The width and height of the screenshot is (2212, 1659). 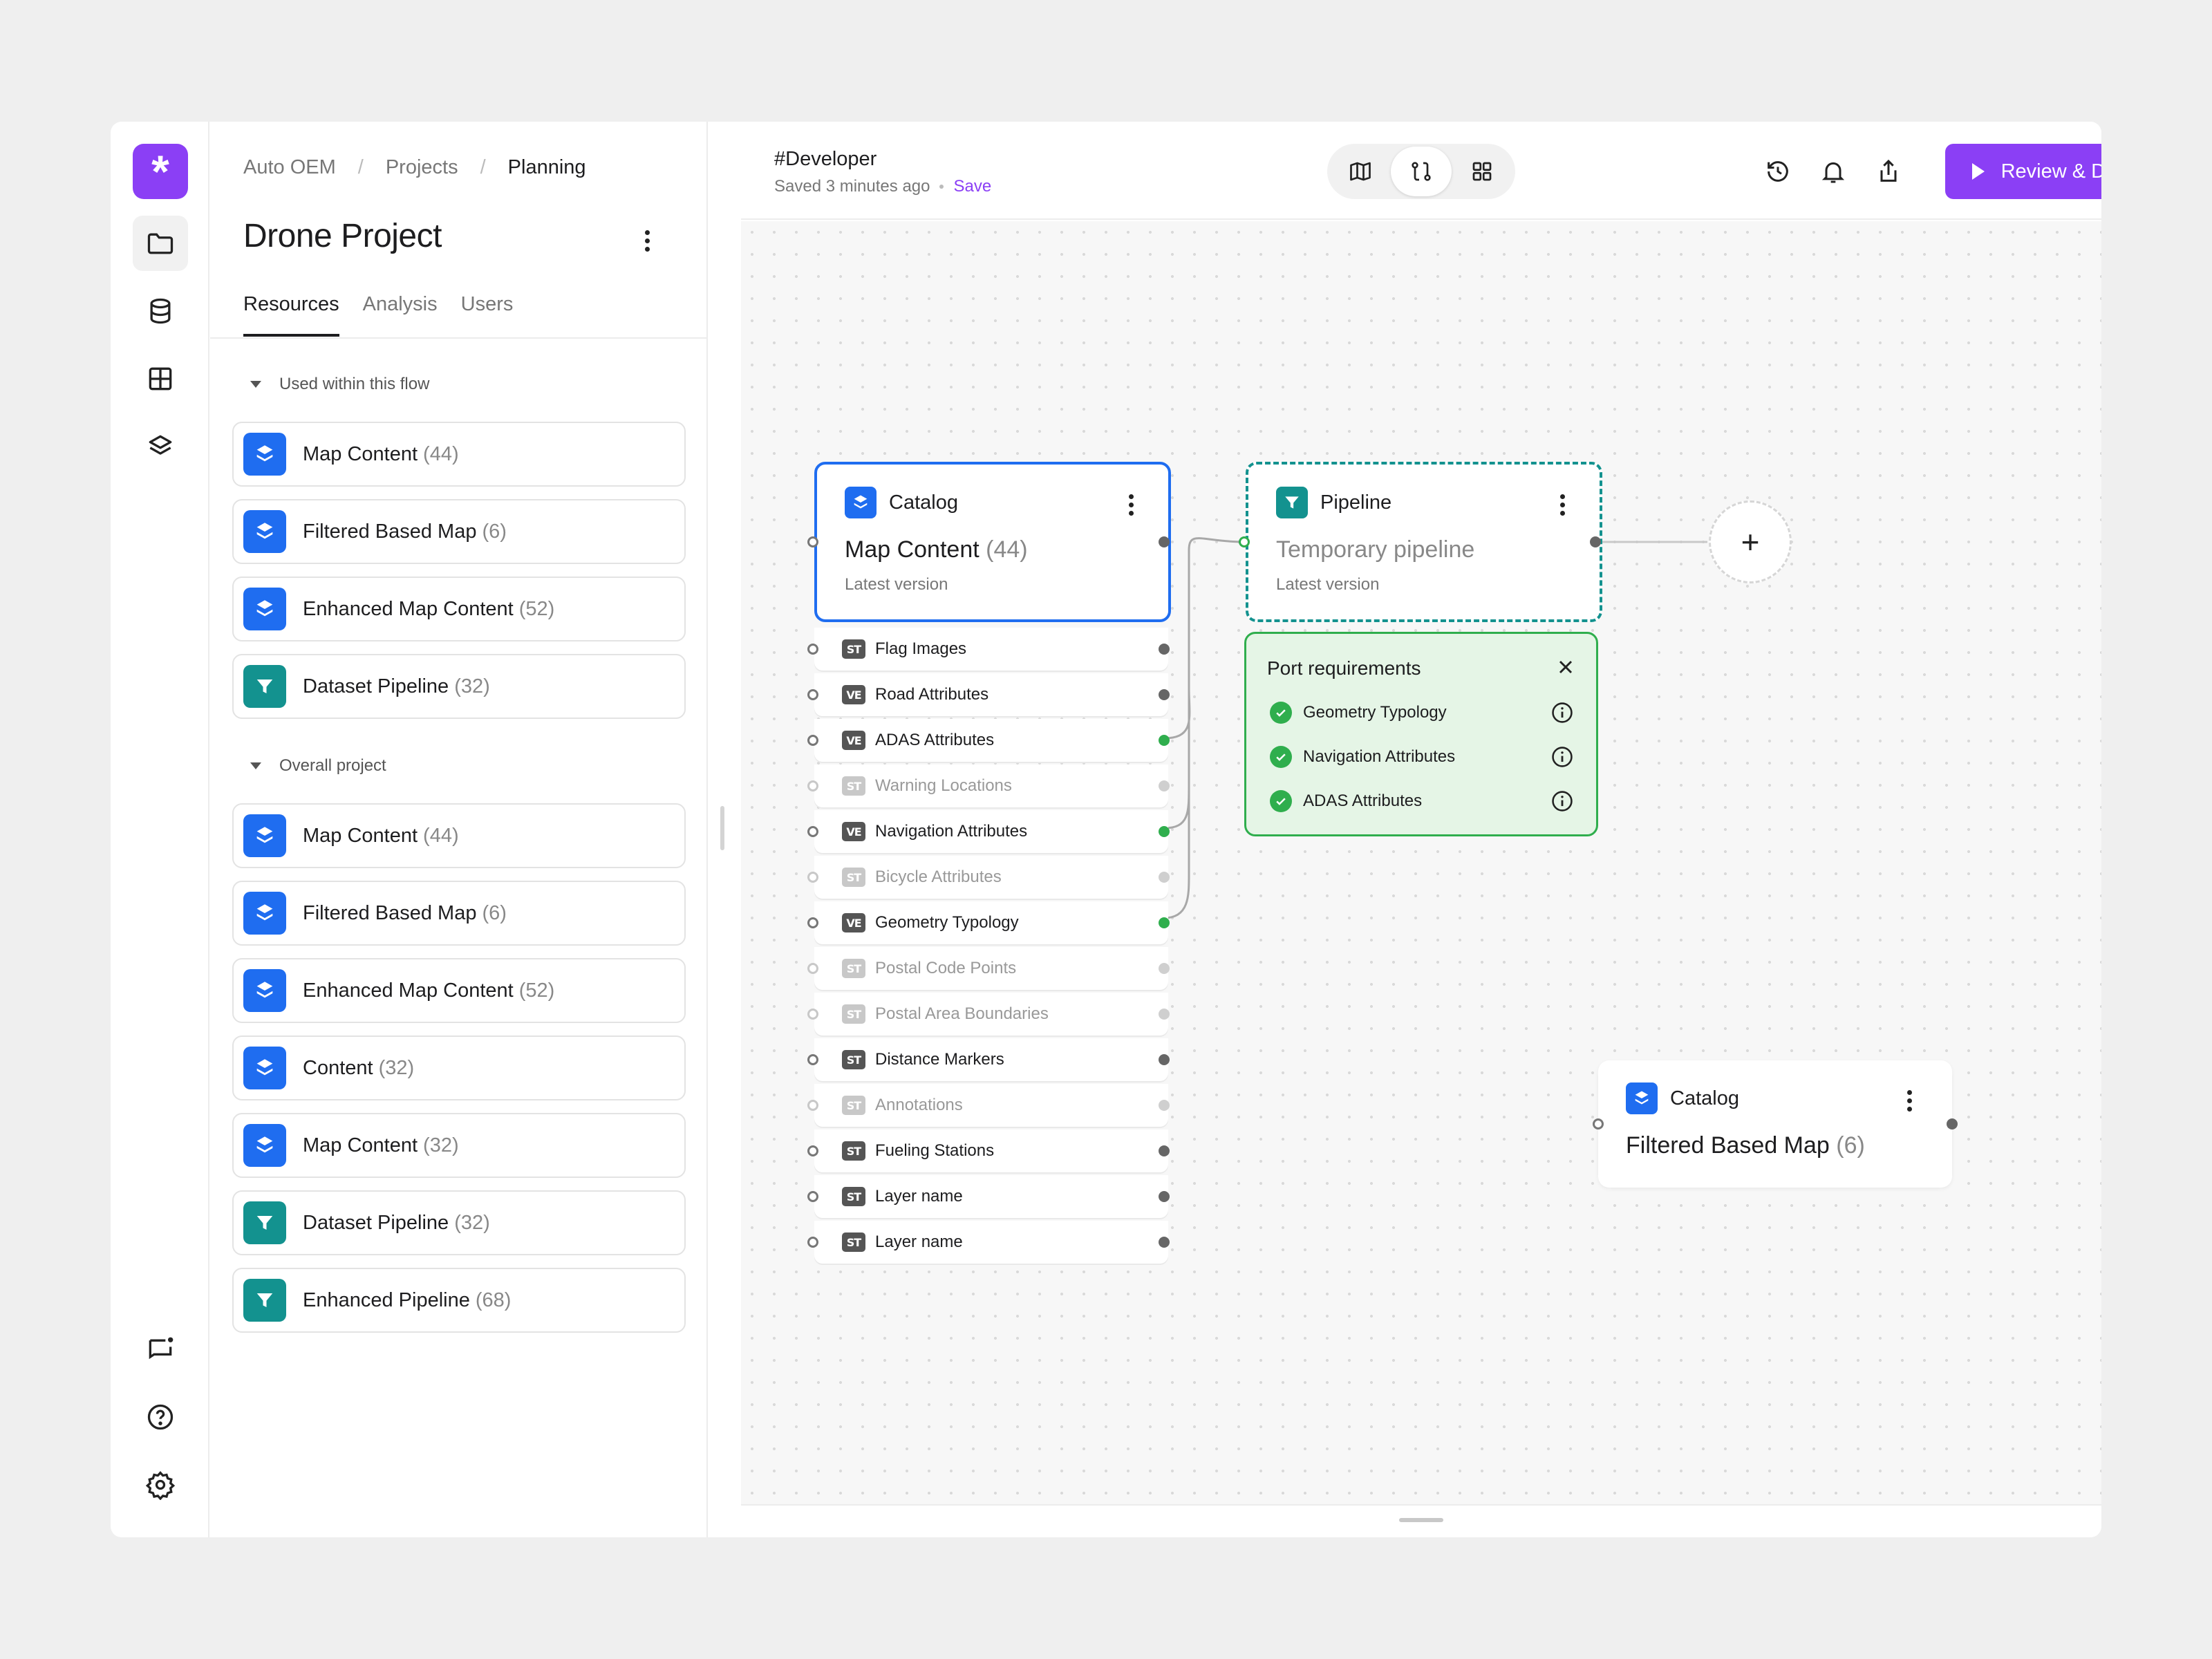 I want to click on breadcrumb-projects: Projects, so click(x=422, y=167).